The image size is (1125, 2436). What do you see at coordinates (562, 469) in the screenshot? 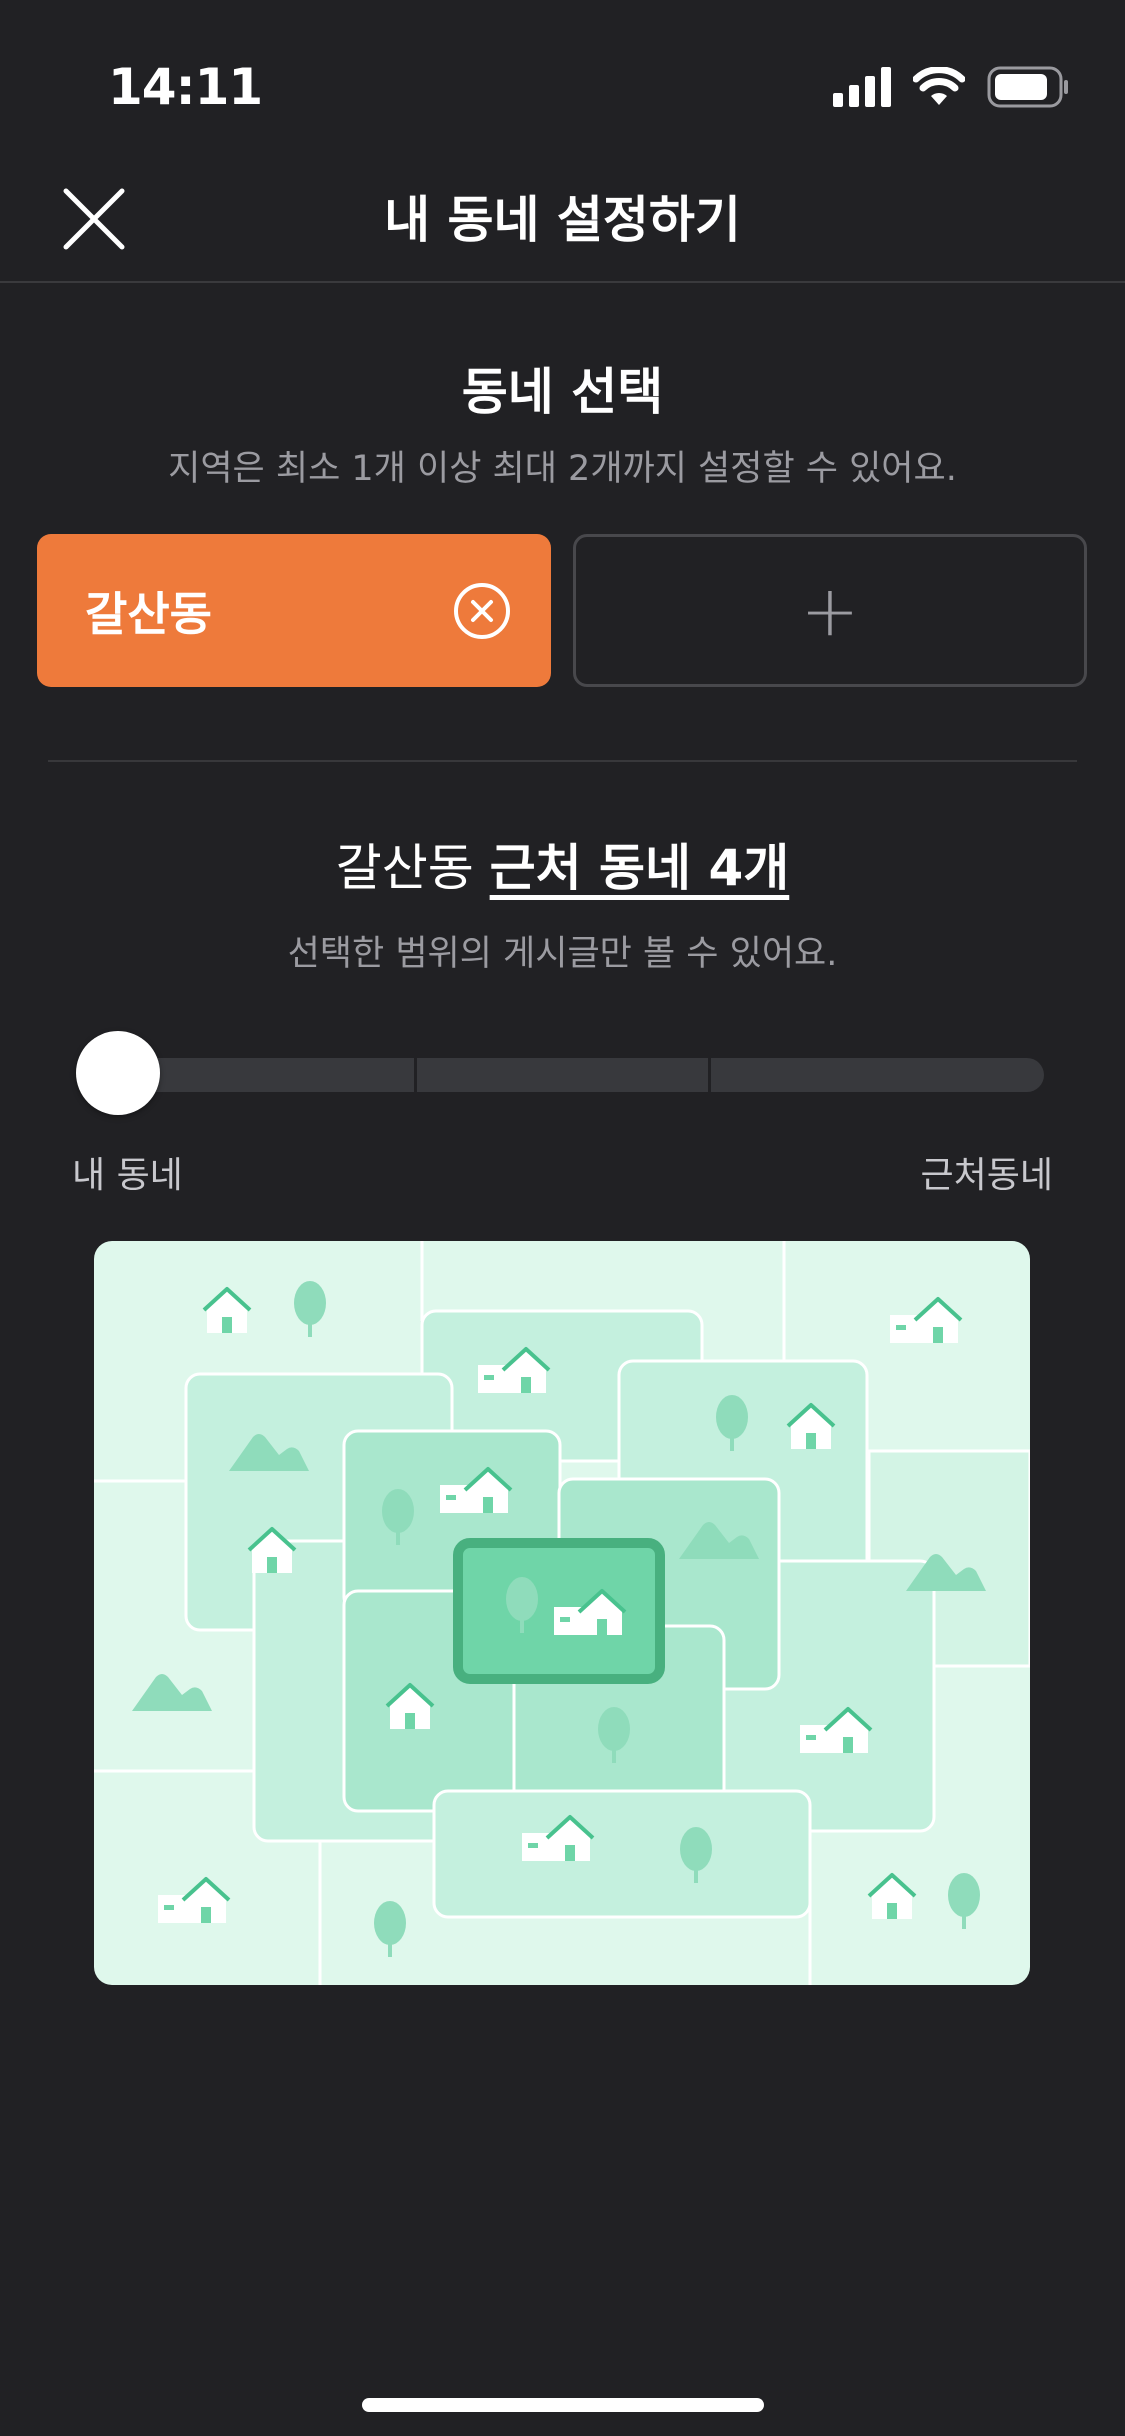
I see `section-subtitle: 지역은 최소 1개 이상 최대 2개까지 설정할 수 있어요.` at bounding box center [562, 469].